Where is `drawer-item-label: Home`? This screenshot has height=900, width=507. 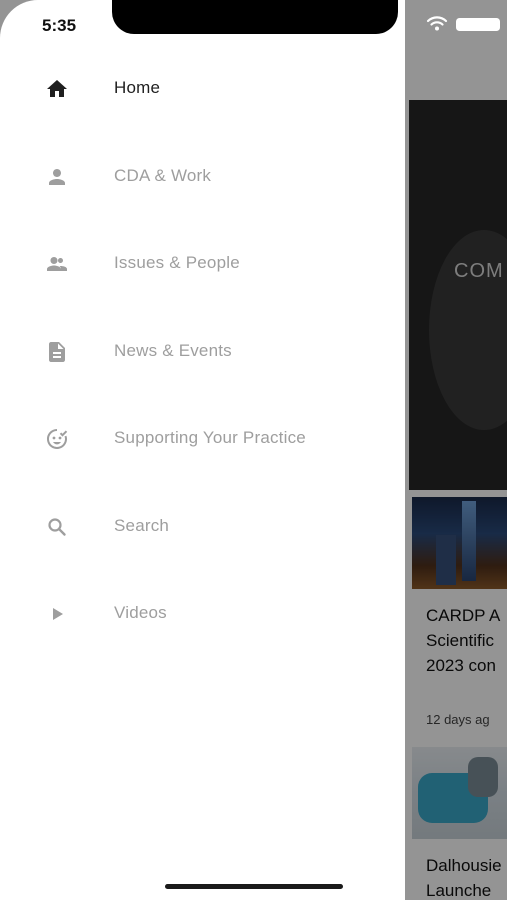
drawer-item-label: Home is located at coordinates (137, 87).